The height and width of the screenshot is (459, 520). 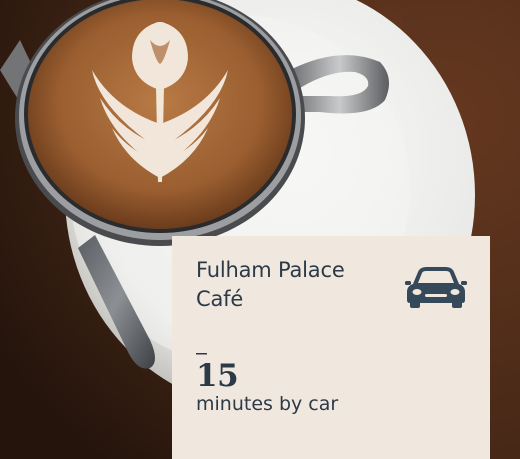 I want to click on separator, so click(x=201, y=348).